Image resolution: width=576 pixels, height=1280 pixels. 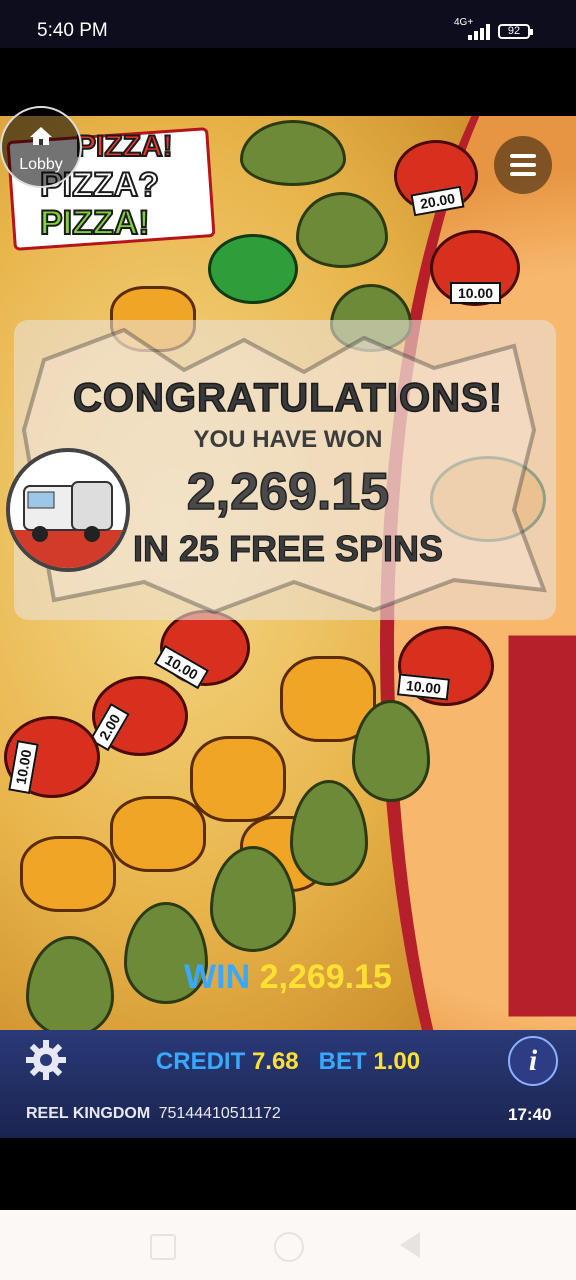 What do you see at coordinates (41, 164) in the screenshot?
I see `lobby-label: Lobby` at bounding box center [41, 164].